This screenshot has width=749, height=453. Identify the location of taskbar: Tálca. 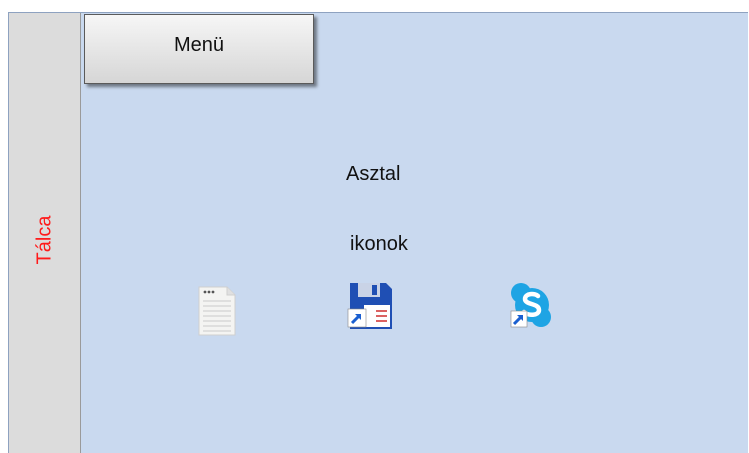
(45, 233).